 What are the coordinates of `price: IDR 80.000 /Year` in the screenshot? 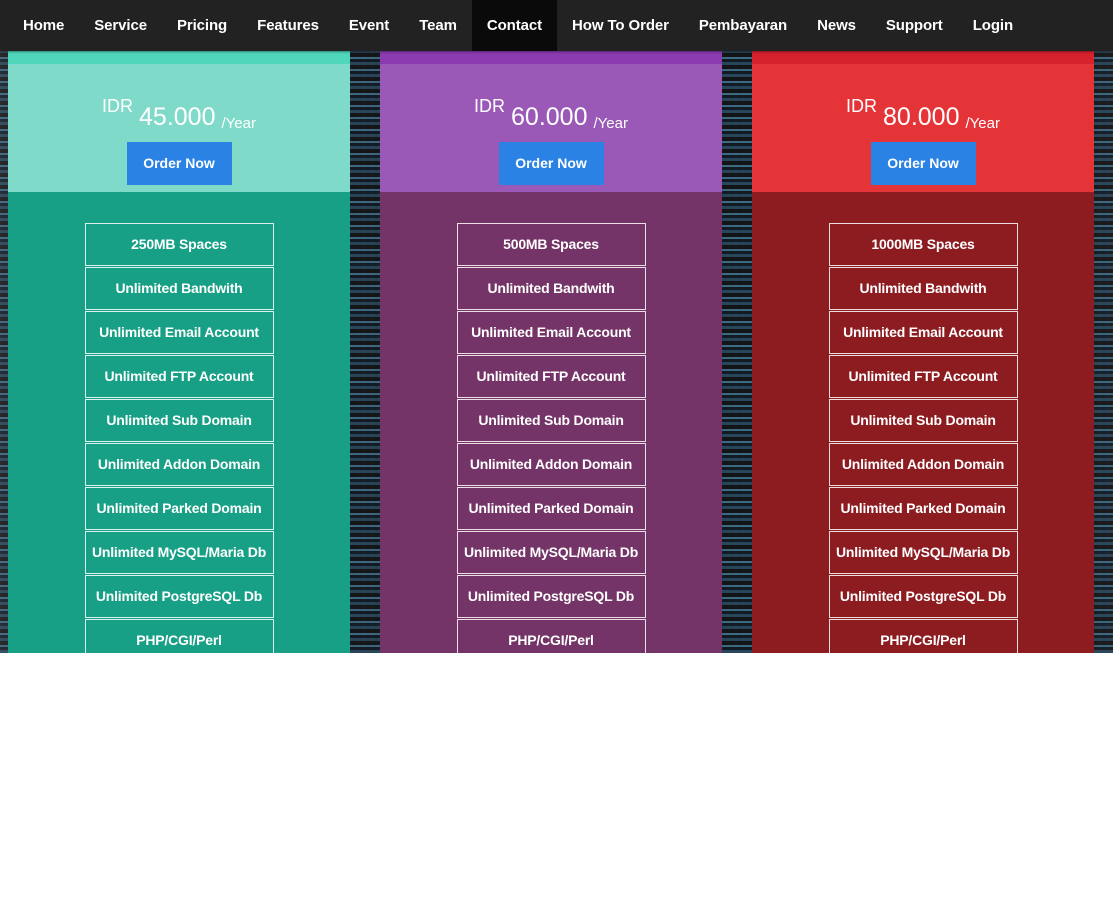 It's located at (923, 106).